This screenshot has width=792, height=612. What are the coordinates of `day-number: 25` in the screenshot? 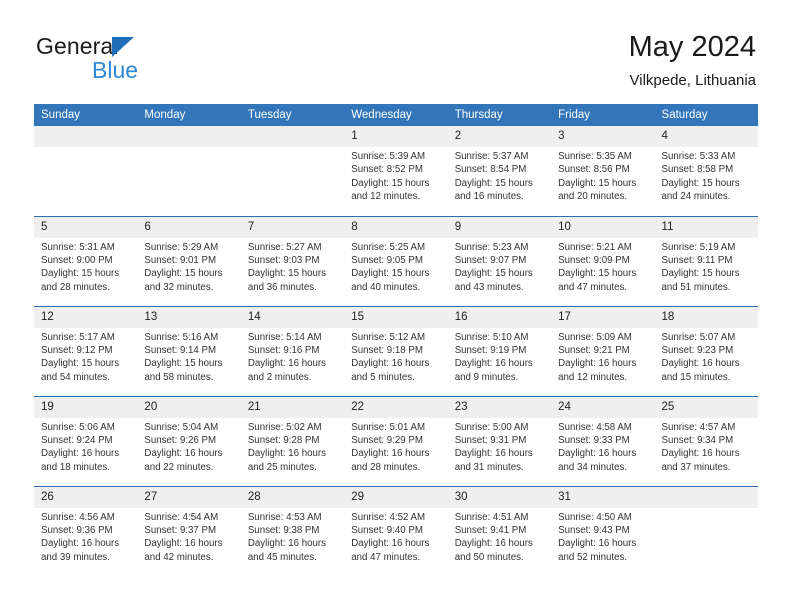 It's located at (706, 407).